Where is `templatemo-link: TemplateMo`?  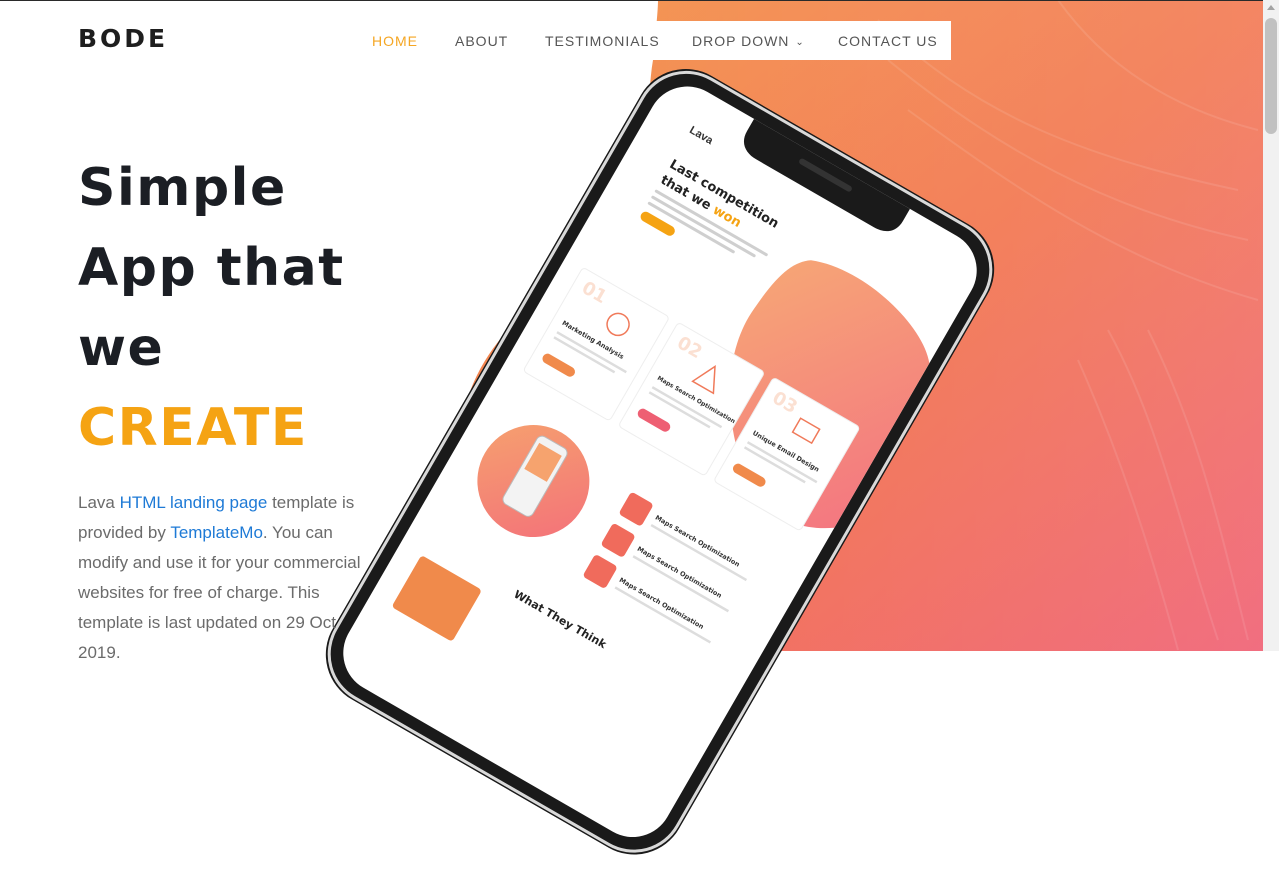
templatemo-link: TemplateMo is located at coordinates (216, 532).